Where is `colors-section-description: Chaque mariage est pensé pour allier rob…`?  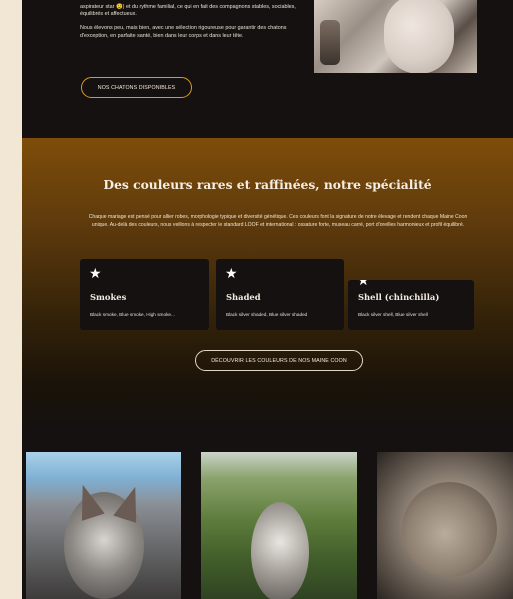 colors-section-description: Chaque mariage est pensé pour allier rob… is located at coordinates (278, 221).